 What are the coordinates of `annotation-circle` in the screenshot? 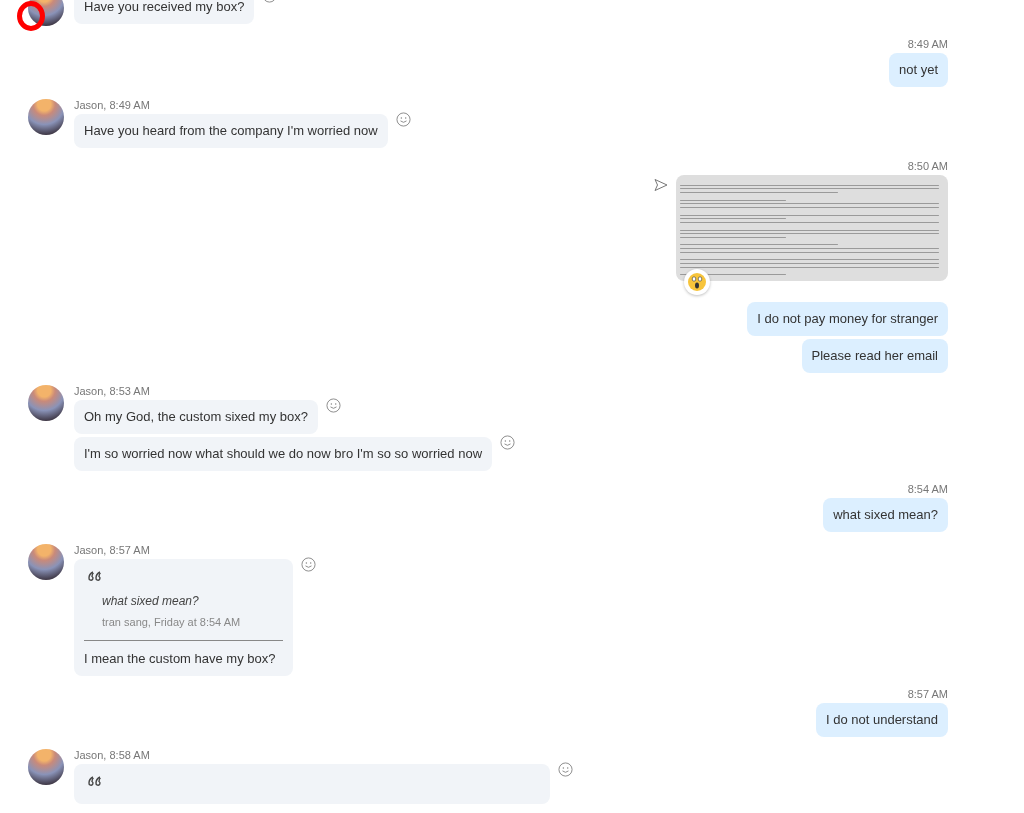 It's located at (31, 16).